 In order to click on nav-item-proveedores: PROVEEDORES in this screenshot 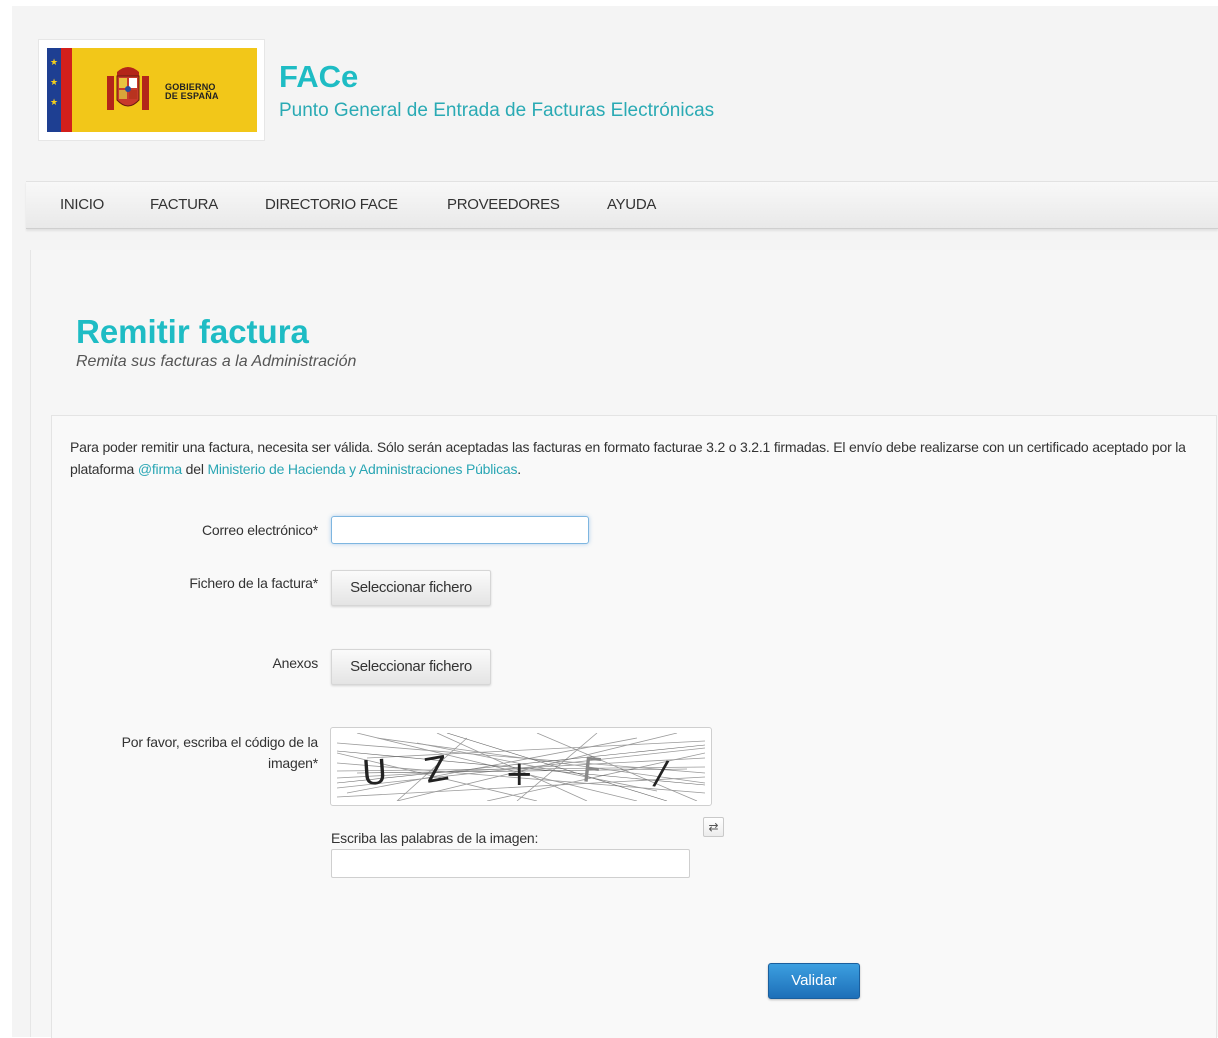, I will do `click(503, 205)`.